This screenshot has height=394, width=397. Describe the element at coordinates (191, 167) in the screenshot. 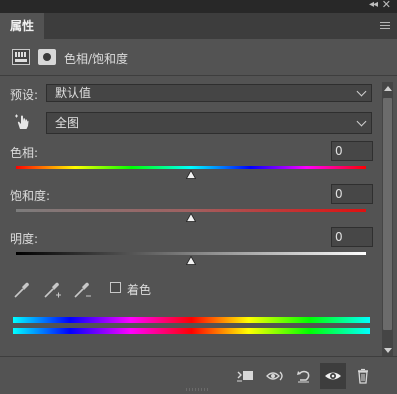

I see `hue-slider-track` at that location.